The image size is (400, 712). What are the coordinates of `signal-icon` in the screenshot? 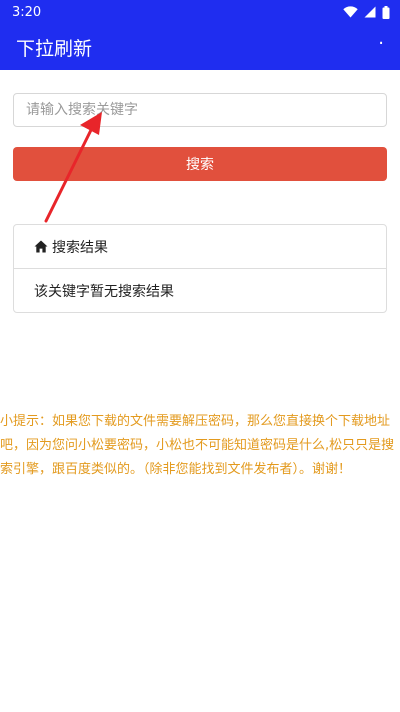 It's located at (370, 12).